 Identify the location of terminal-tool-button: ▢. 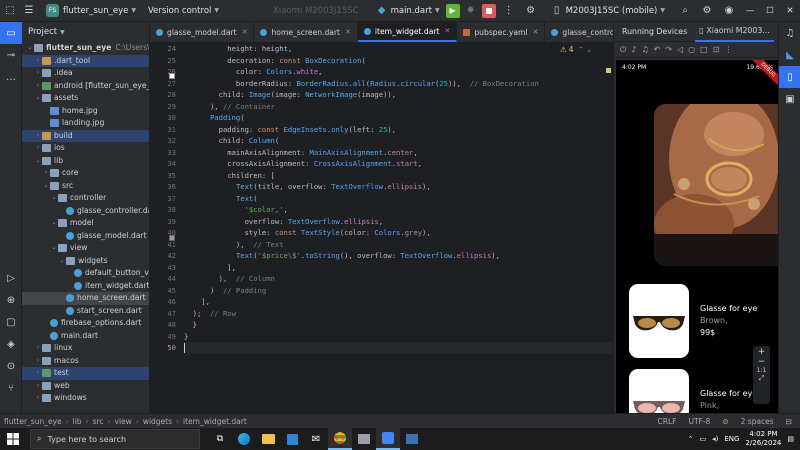
(11, 322).